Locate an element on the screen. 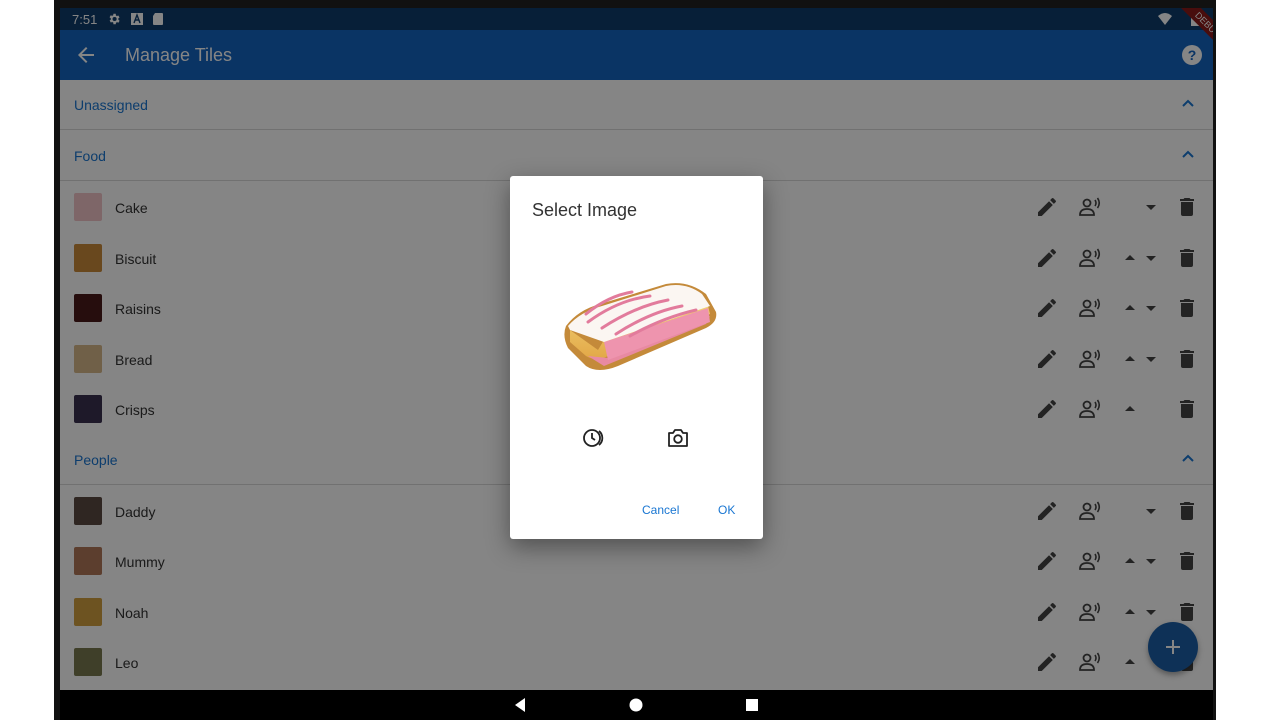 The height and width of the screenshot is (720, 1280). device-bezel-right is located at coordinates (1214, 360).